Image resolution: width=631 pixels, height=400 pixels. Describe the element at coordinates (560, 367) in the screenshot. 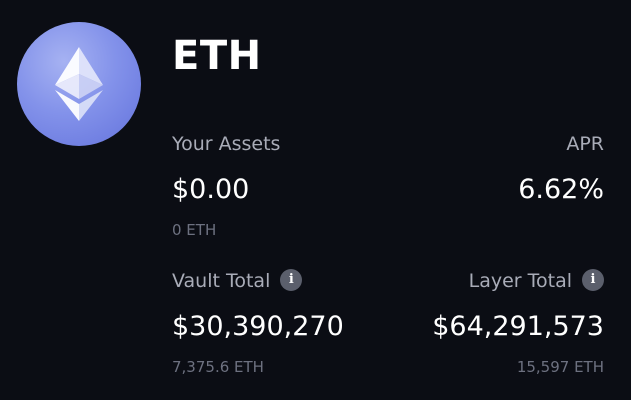

I see `layer-total-sub: 15,597 ETH` at that location.